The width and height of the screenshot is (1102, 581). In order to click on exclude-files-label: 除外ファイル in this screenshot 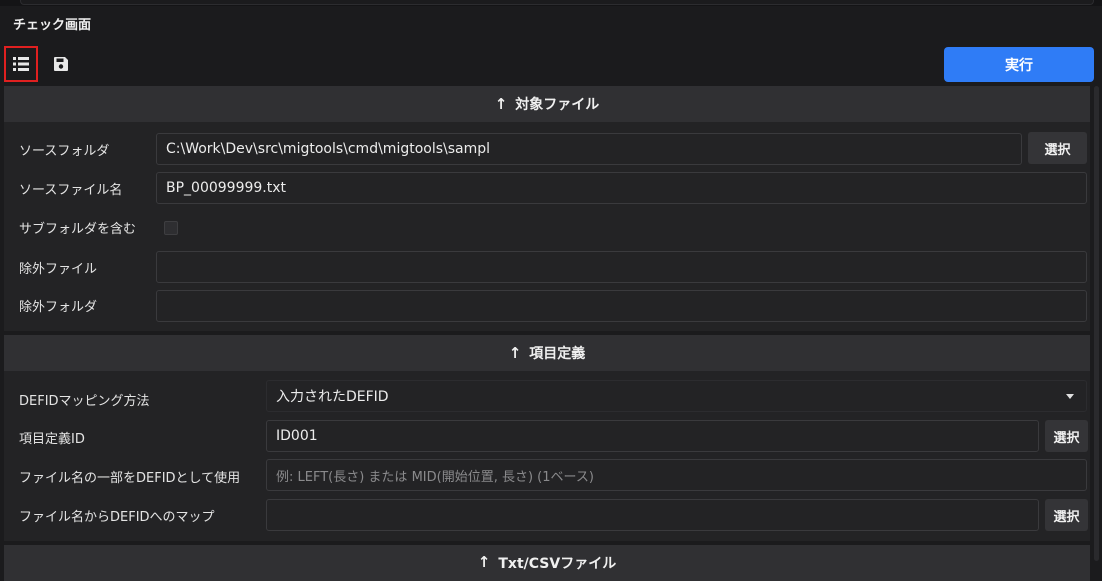, I will do `click(58, 269)`.